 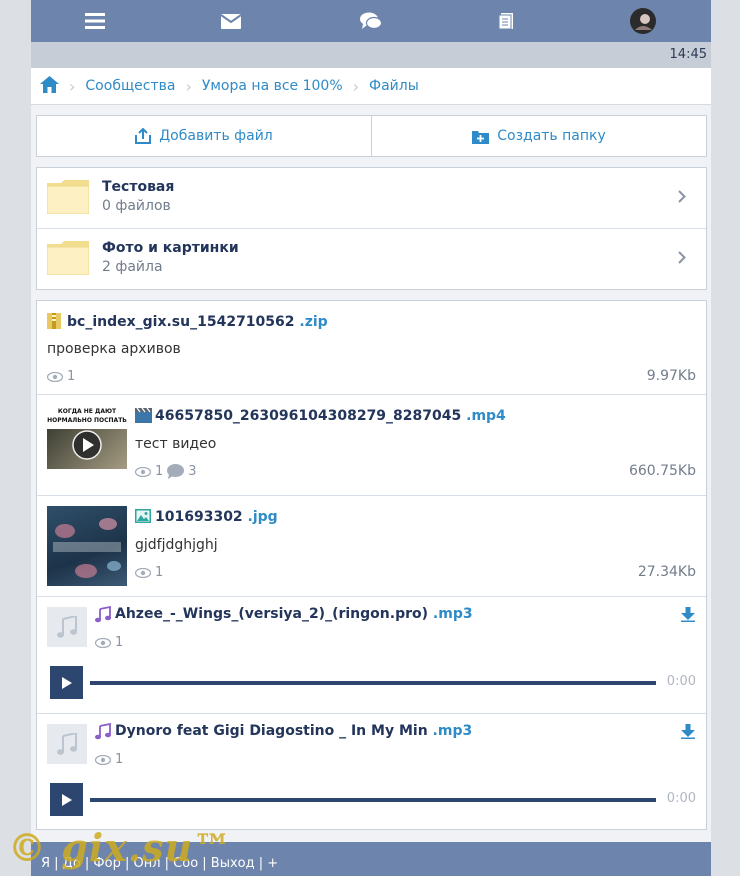 I want to click on folder-name: Тестовая, so click(x=138, y=187).